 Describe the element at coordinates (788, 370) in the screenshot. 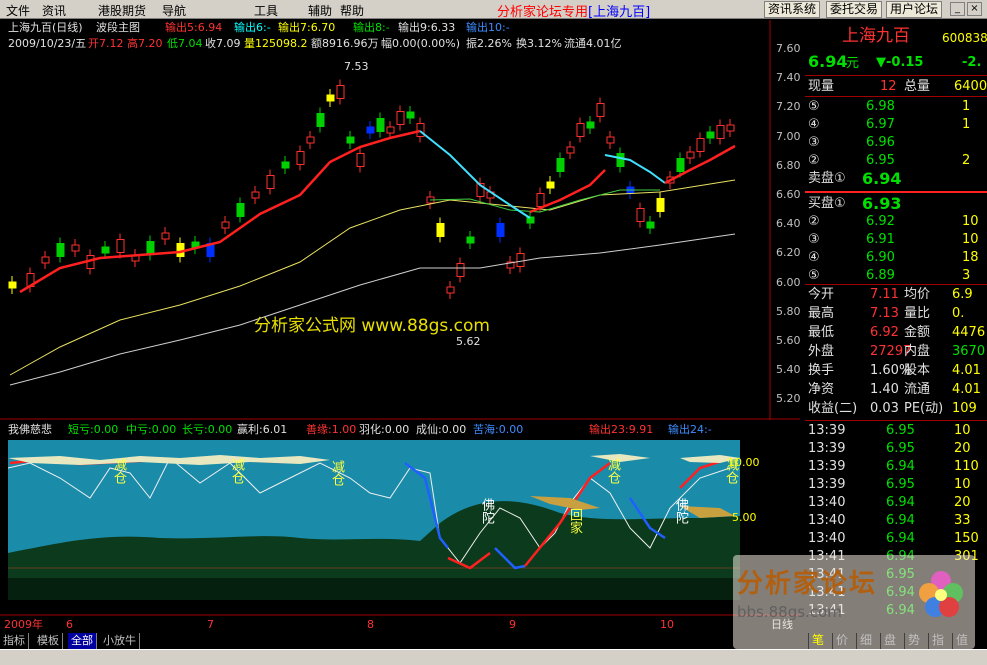

I see `price-tick: 5.40` at that location.